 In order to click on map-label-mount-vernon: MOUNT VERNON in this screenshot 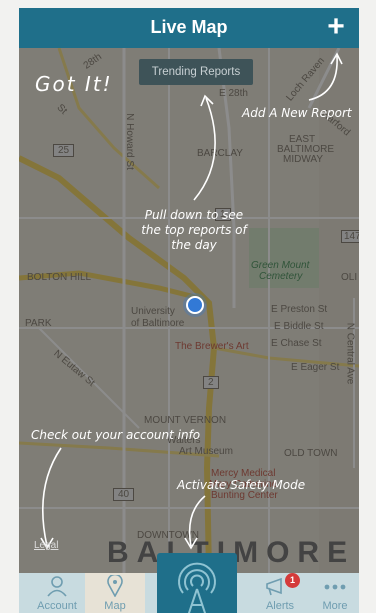, I will do `click(185, 420)`.